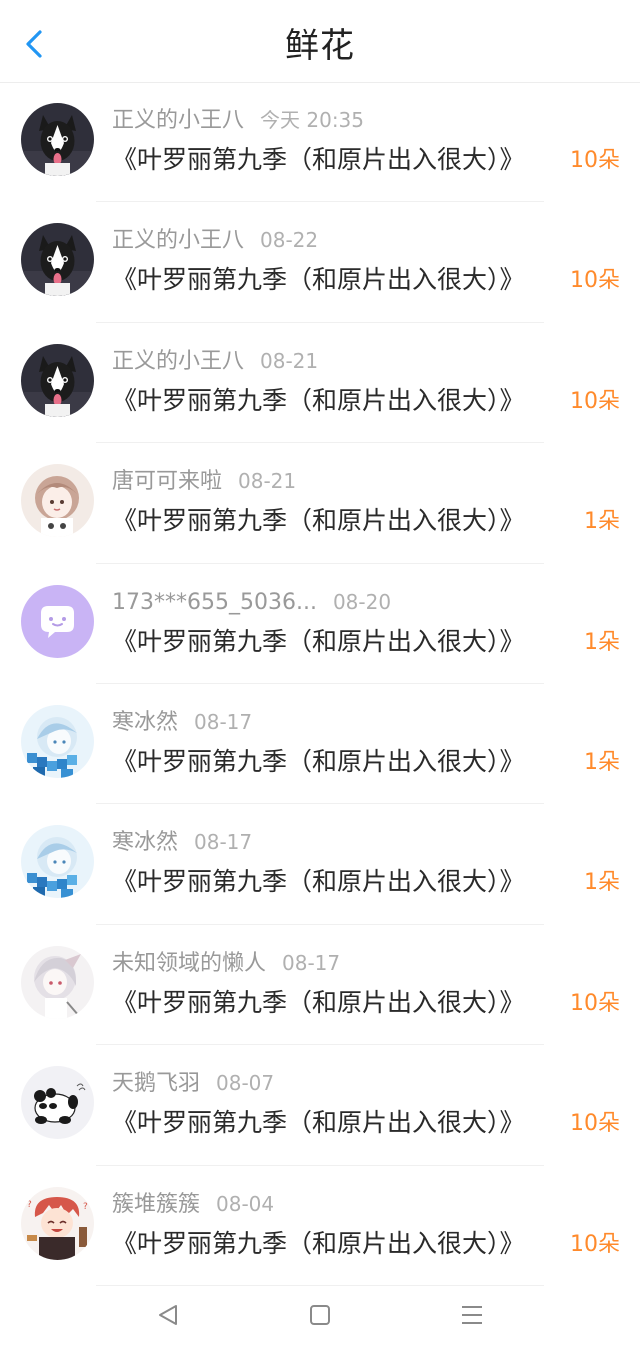  Describe the element at coordinates (245, 1083) in the screenshot. I see `timestamp: 08-07` at that location.